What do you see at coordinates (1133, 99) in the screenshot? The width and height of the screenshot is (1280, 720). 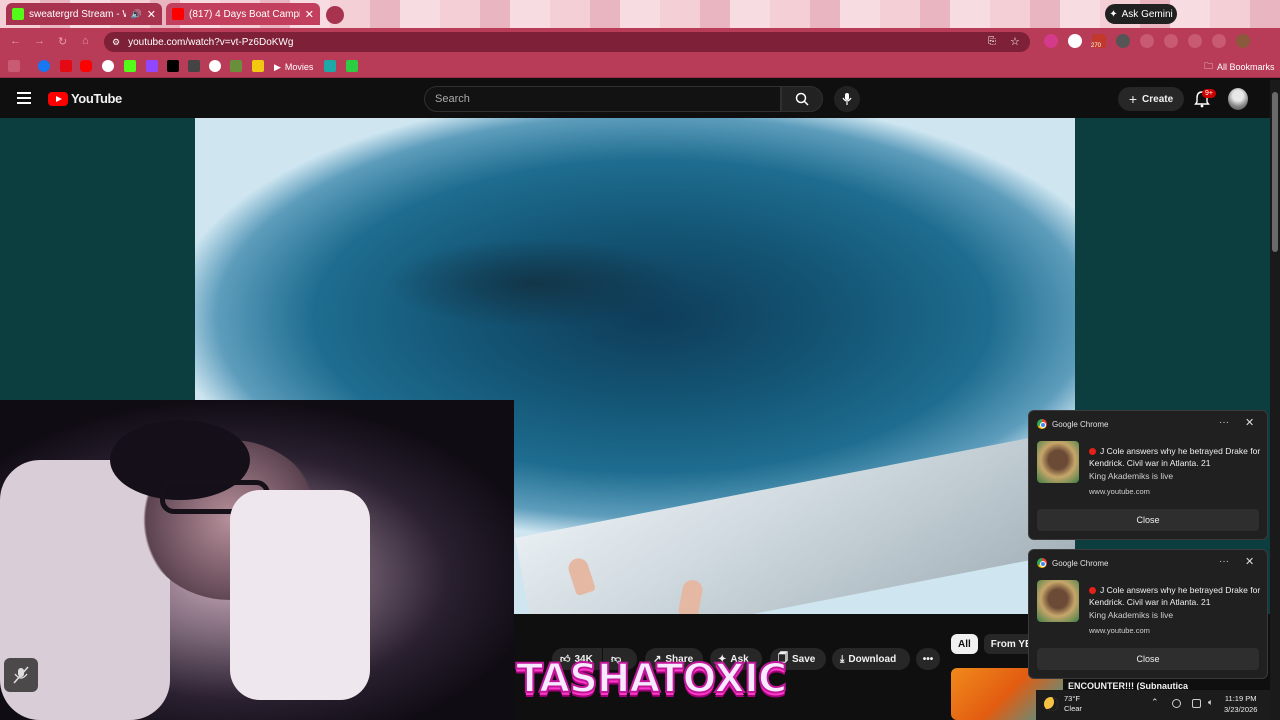 I see `plus-icon: +` at bounding box center [1133, 99].